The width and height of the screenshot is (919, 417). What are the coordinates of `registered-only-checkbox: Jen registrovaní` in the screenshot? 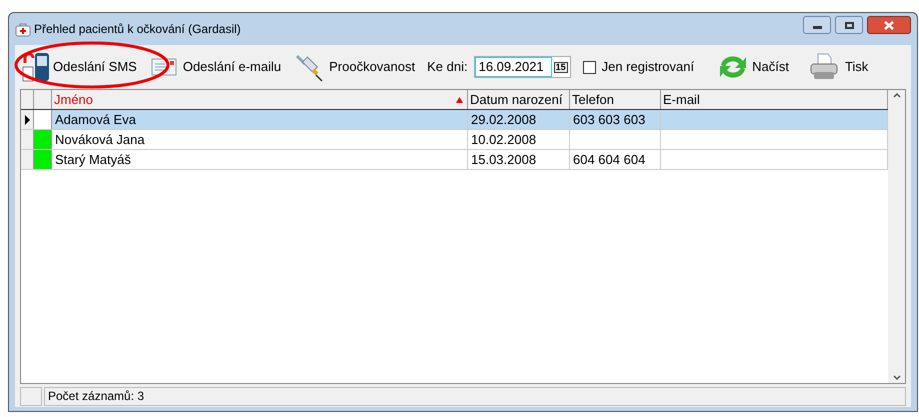 It's located at (638, 67).